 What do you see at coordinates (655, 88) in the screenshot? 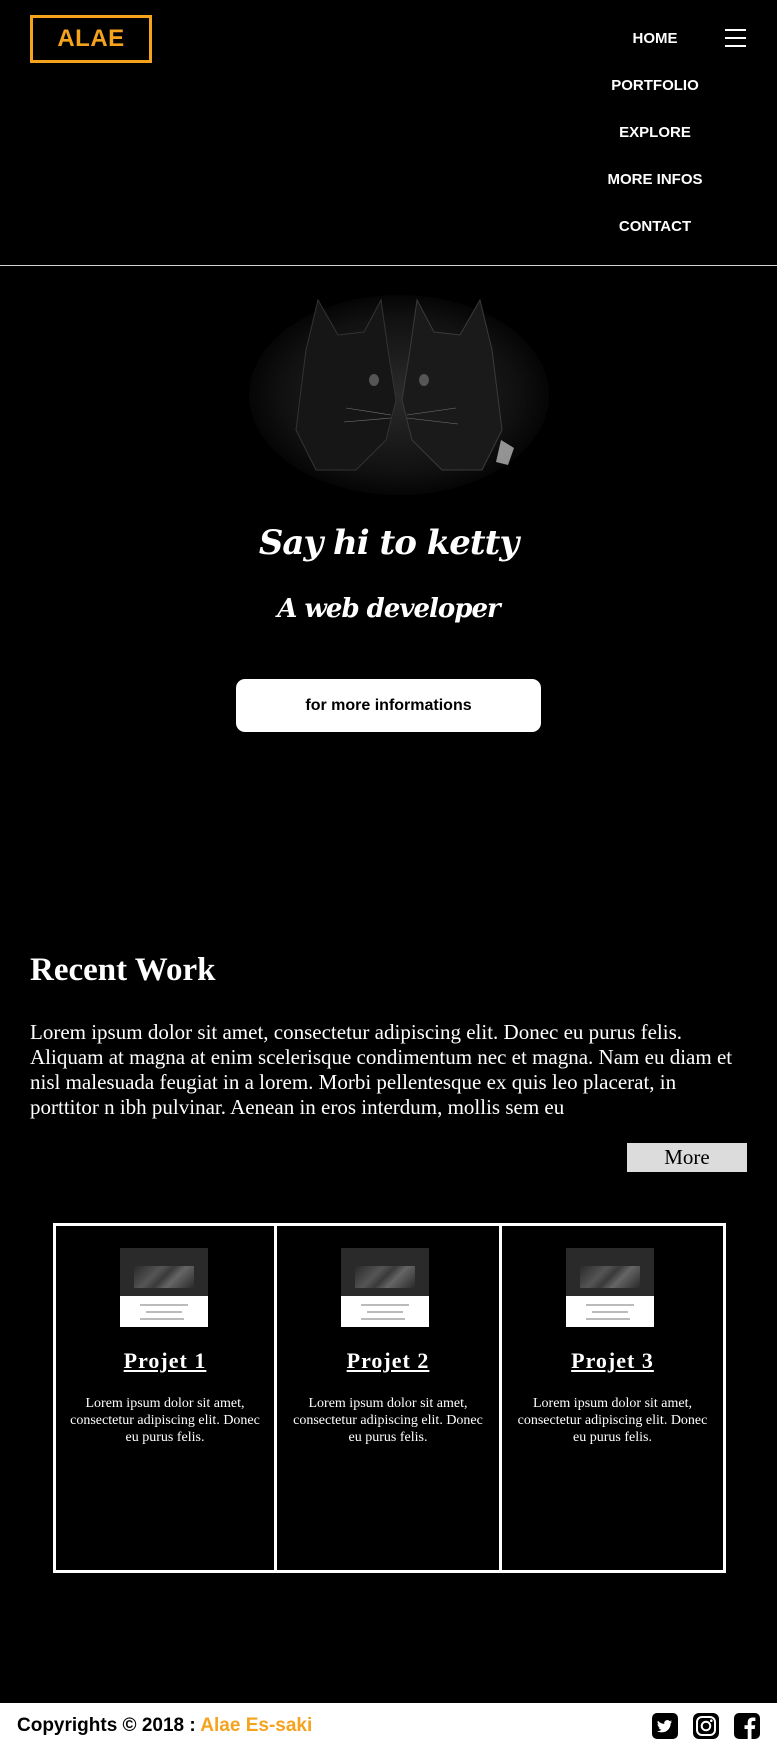
I see `nav-portfolio: PORTFOLIO` at bounding box center [655, 88].